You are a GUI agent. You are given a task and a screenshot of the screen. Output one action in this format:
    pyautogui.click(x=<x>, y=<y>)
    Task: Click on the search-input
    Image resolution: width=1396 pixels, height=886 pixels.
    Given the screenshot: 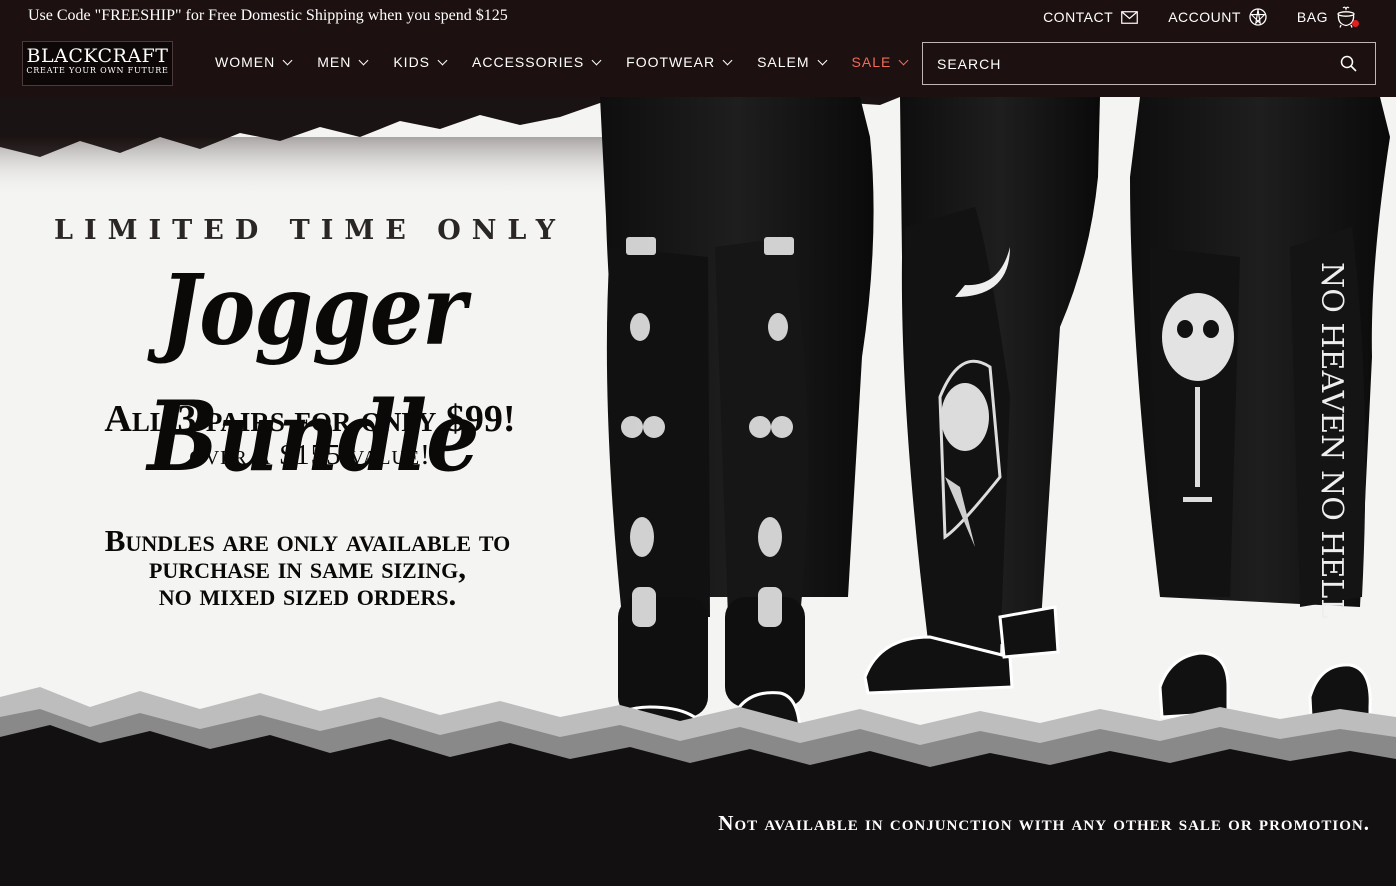 What is the action you would take?
    pyautogui.click(x=1149, y=63)
    